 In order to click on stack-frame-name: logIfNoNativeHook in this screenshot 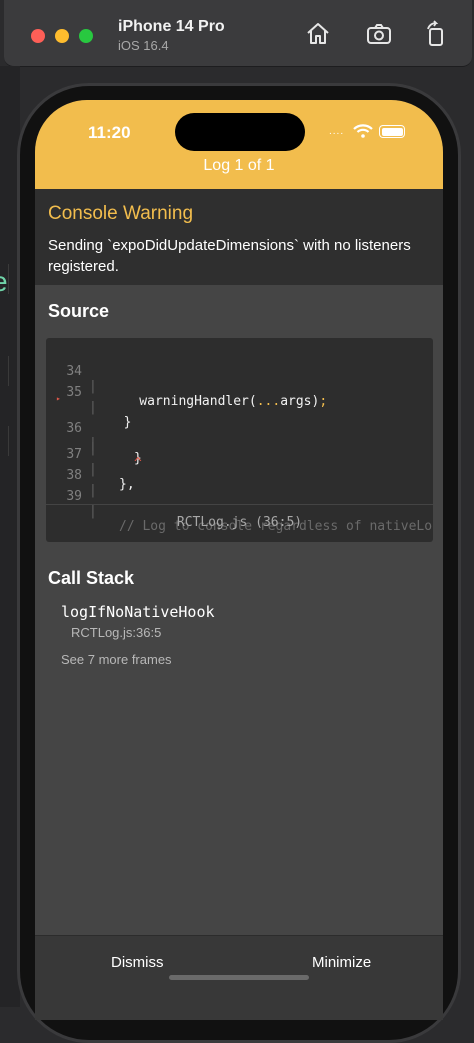, I will do `click(138, 612)`.